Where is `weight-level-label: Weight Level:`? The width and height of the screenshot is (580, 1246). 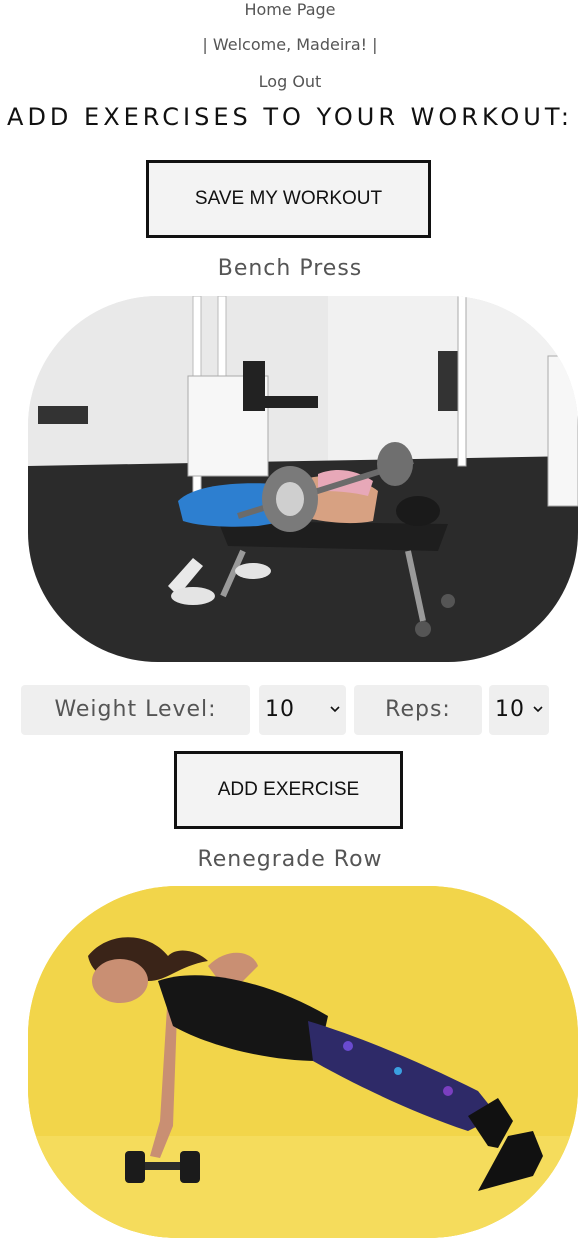 weight-level-label: Weight Level: is located at coordinates (135, 710).